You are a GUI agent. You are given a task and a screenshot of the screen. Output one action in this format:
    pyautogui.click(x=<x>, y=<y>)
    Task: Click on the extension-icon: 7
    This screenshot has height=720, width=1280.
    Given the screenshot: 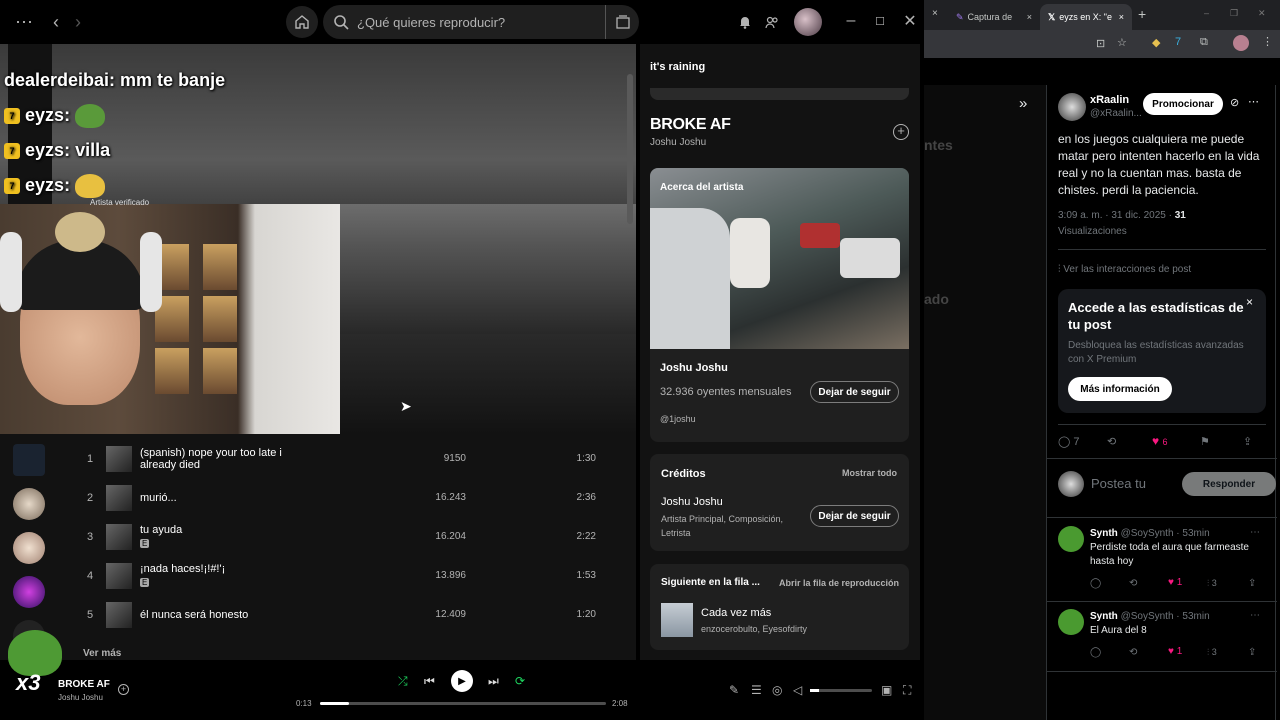 What is the action you would take?
    pyautogui.click(x=1178, y=42)
    